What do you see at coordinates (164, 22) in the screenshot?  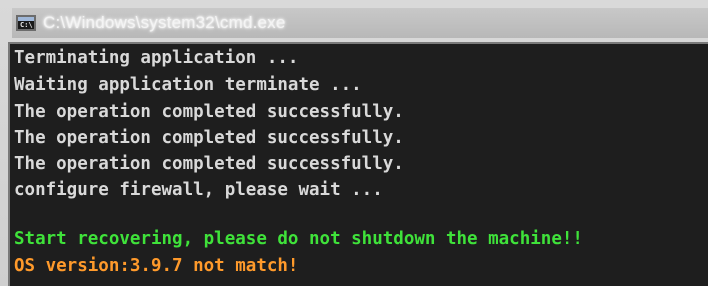 I see `window-title: C:\Windows\system32\cmd.exe` at bounding box center [164, 22].